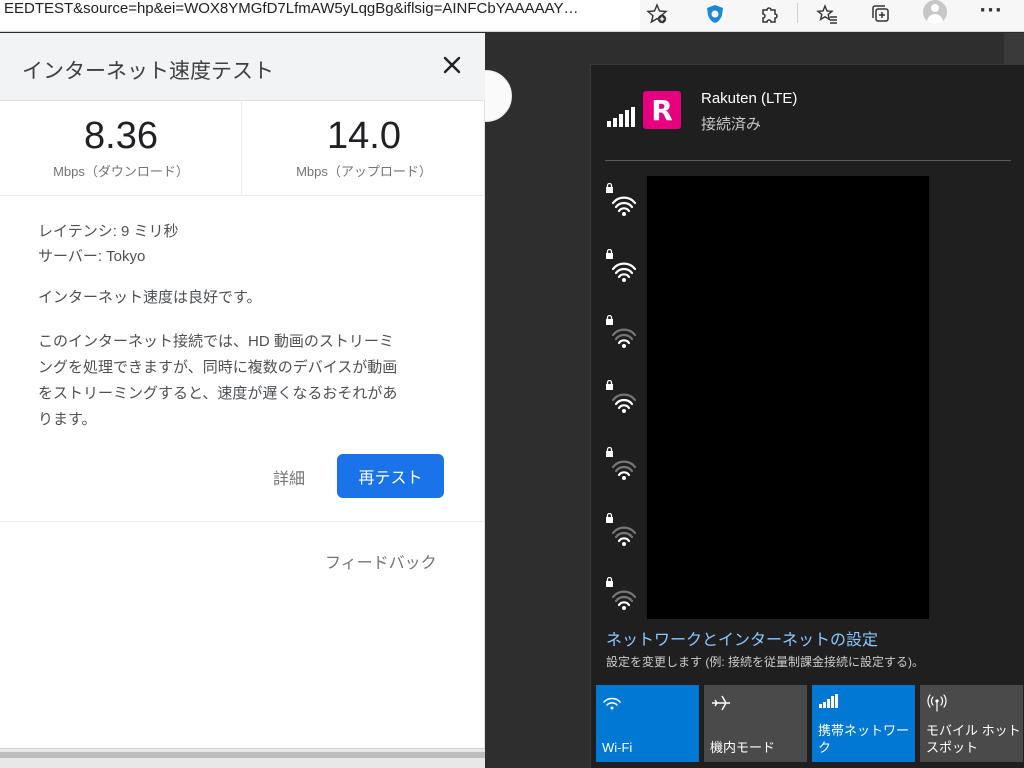 The width and height of the screenshot is (1024, 768). What do you see at coordinates (827, 14) in the screenshot?
I see `favorites-icon` at bounding box center [827, 14].